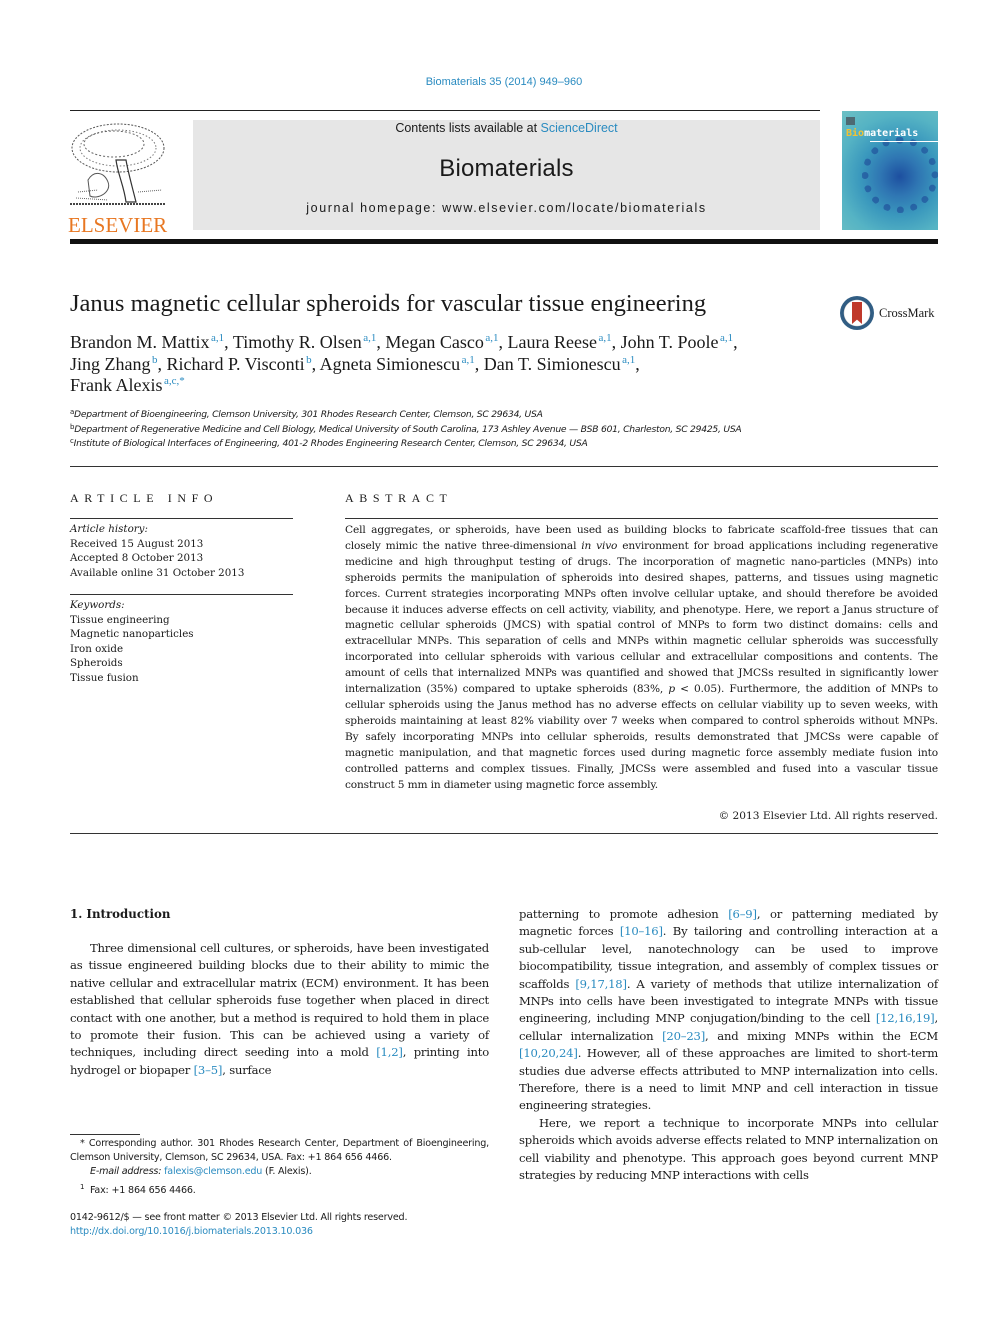 This screenshot has height=1323, width=992. I want to click on cover-rule, so click(904, 141).